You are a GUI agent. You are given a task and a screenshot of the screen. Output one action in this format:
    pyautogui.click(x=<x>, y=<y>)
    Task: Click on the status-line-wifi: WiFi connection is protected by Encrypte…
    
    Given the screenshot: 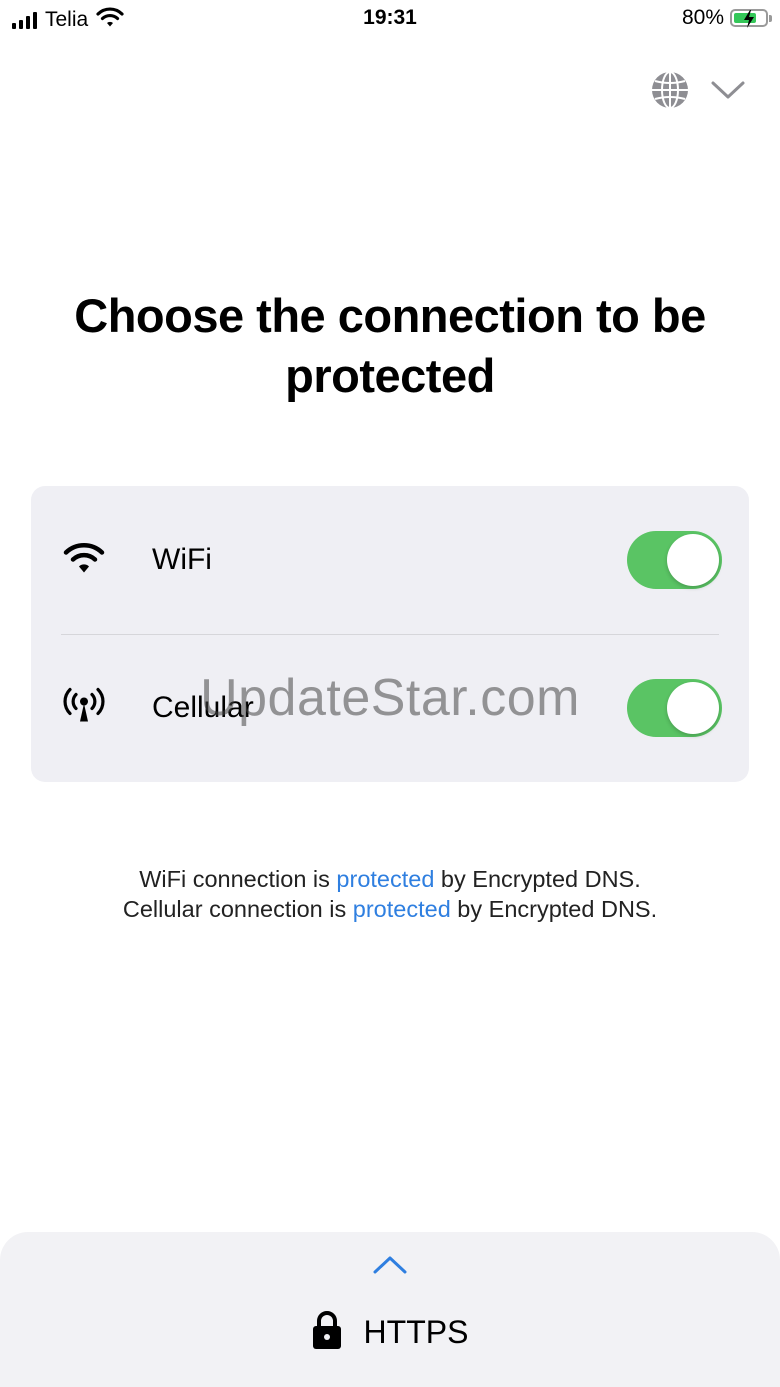 What is the action you would take?
    pyautogui.click(x=390, y=879)
    